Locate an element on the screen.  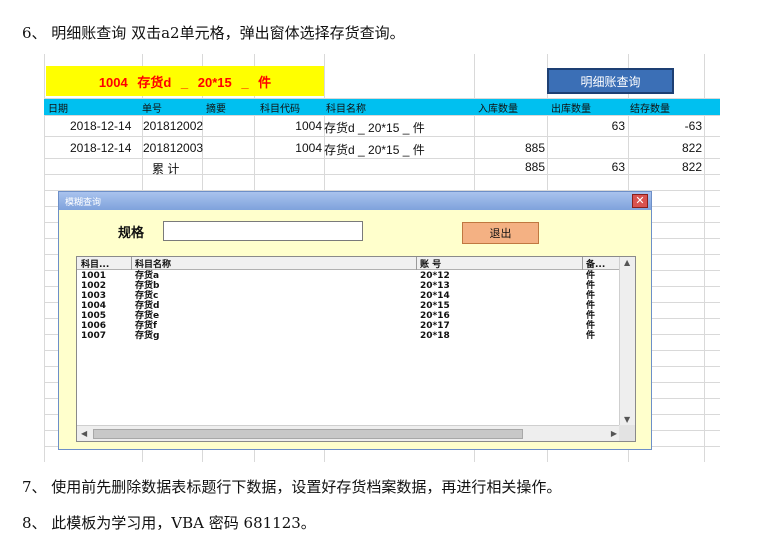
item-name: 存货d is located at coordinates (147, 306).